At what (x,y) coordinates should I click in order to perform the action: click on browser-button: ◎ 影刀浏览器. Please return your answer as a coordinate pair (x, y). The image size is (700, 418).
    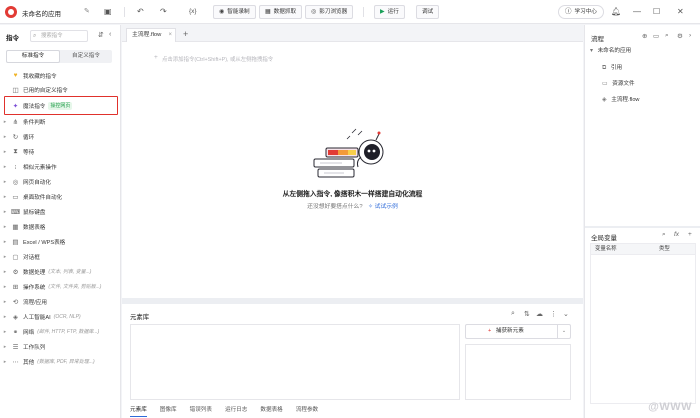
    Looking at the image, I should click on (329, 12).